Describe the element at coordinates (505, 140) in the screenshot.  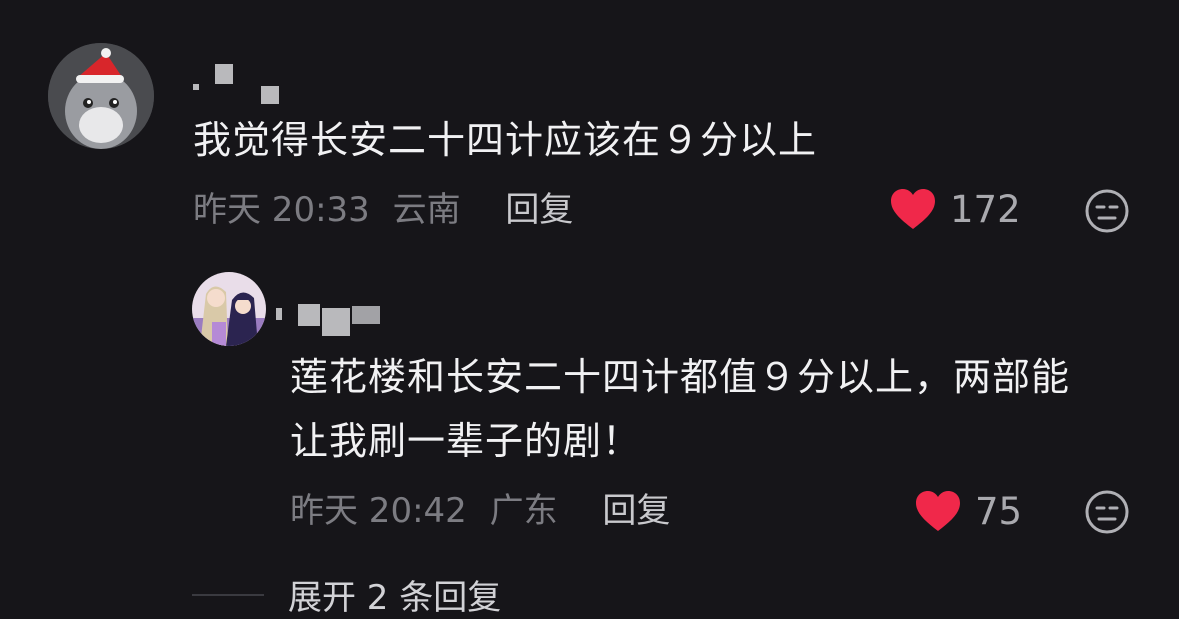
I see `comment-text: 我觉得长安二十四计应该在９分以上` at that location.